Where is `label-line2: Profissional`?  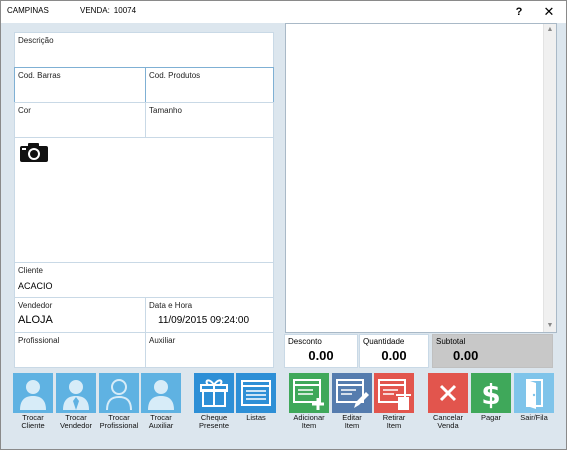 label-line2: Profissional is located at coordinates (119, 425).